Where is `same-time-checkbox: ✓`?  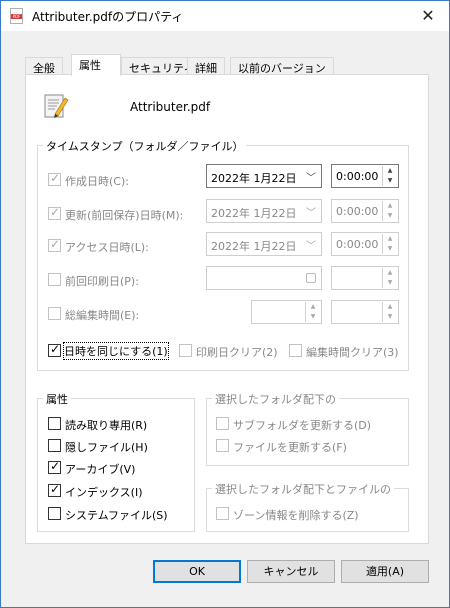 same-time-checkbox: ✓ is located at coordinates (54, 349).